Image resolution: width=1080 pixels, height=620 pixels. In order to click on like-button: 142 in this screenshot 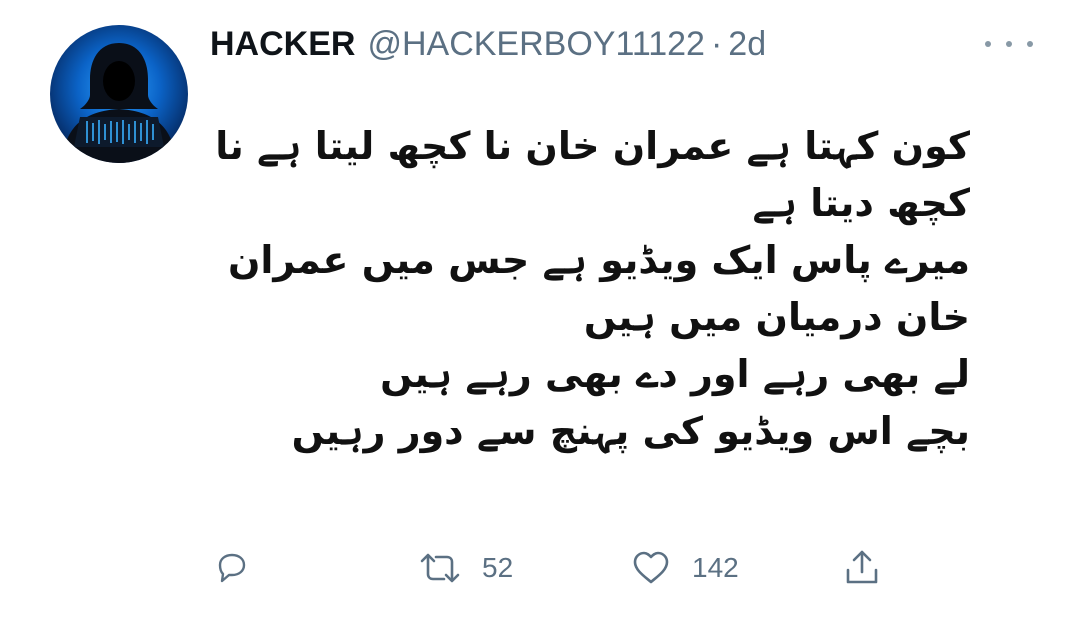, I will do `click(684, 568)`.